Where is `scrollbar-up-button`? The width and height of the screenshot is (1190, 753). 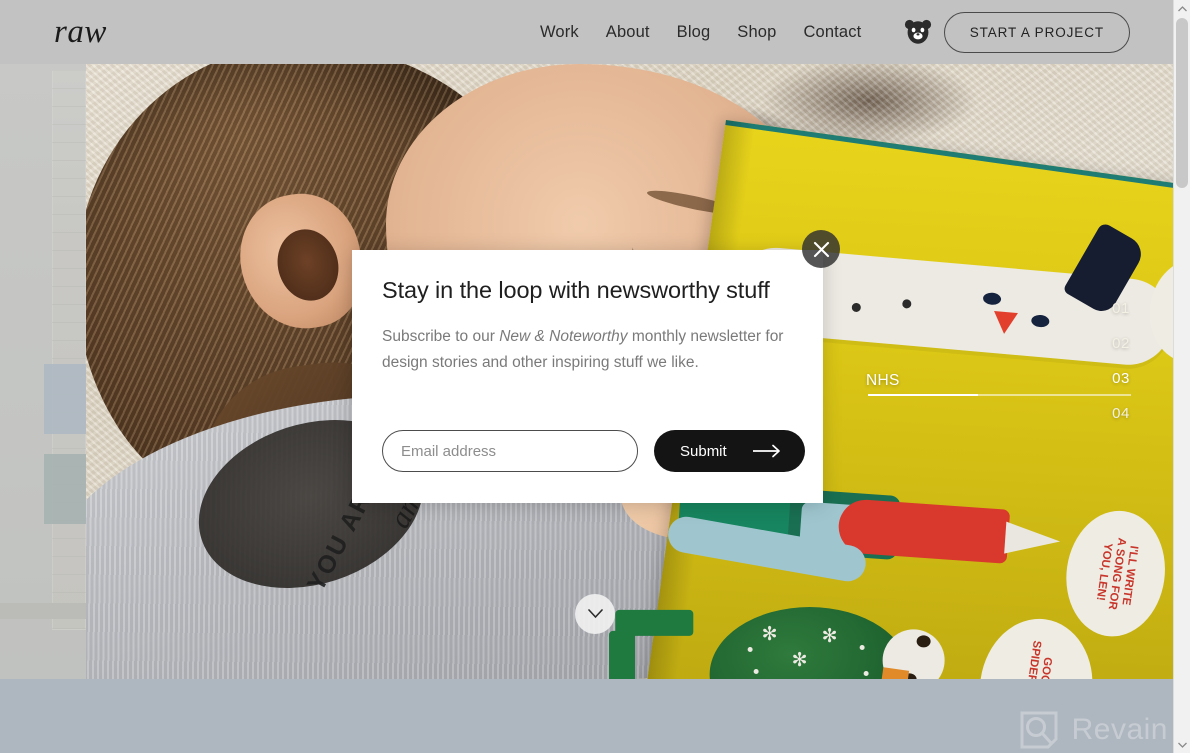
scrollbar-up-button is located at coordinates (1182, 8).